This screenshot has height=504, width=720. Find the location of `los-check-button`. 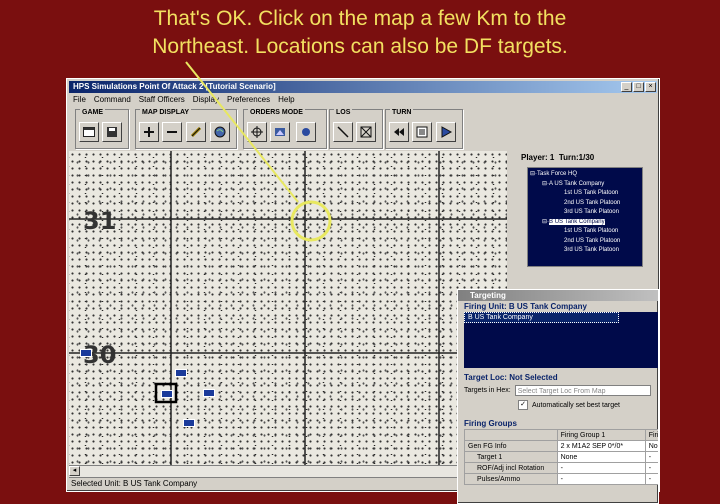

los-check-button is located at coordinates (343, 132).